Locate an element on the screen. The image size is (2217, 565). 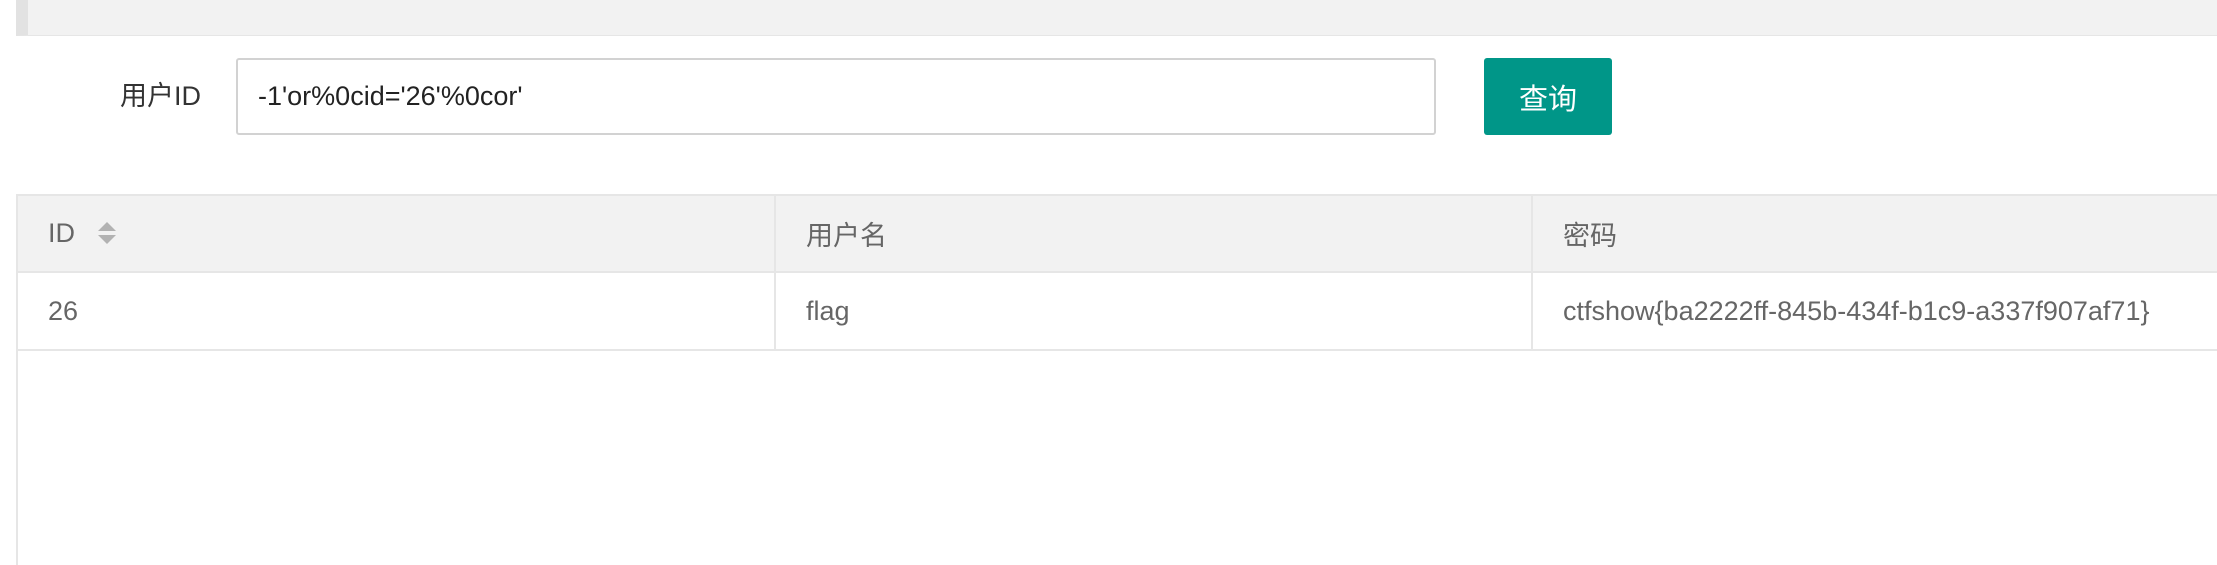
search-form: 用户ID 查询 is located at coordinates (1108, 96).